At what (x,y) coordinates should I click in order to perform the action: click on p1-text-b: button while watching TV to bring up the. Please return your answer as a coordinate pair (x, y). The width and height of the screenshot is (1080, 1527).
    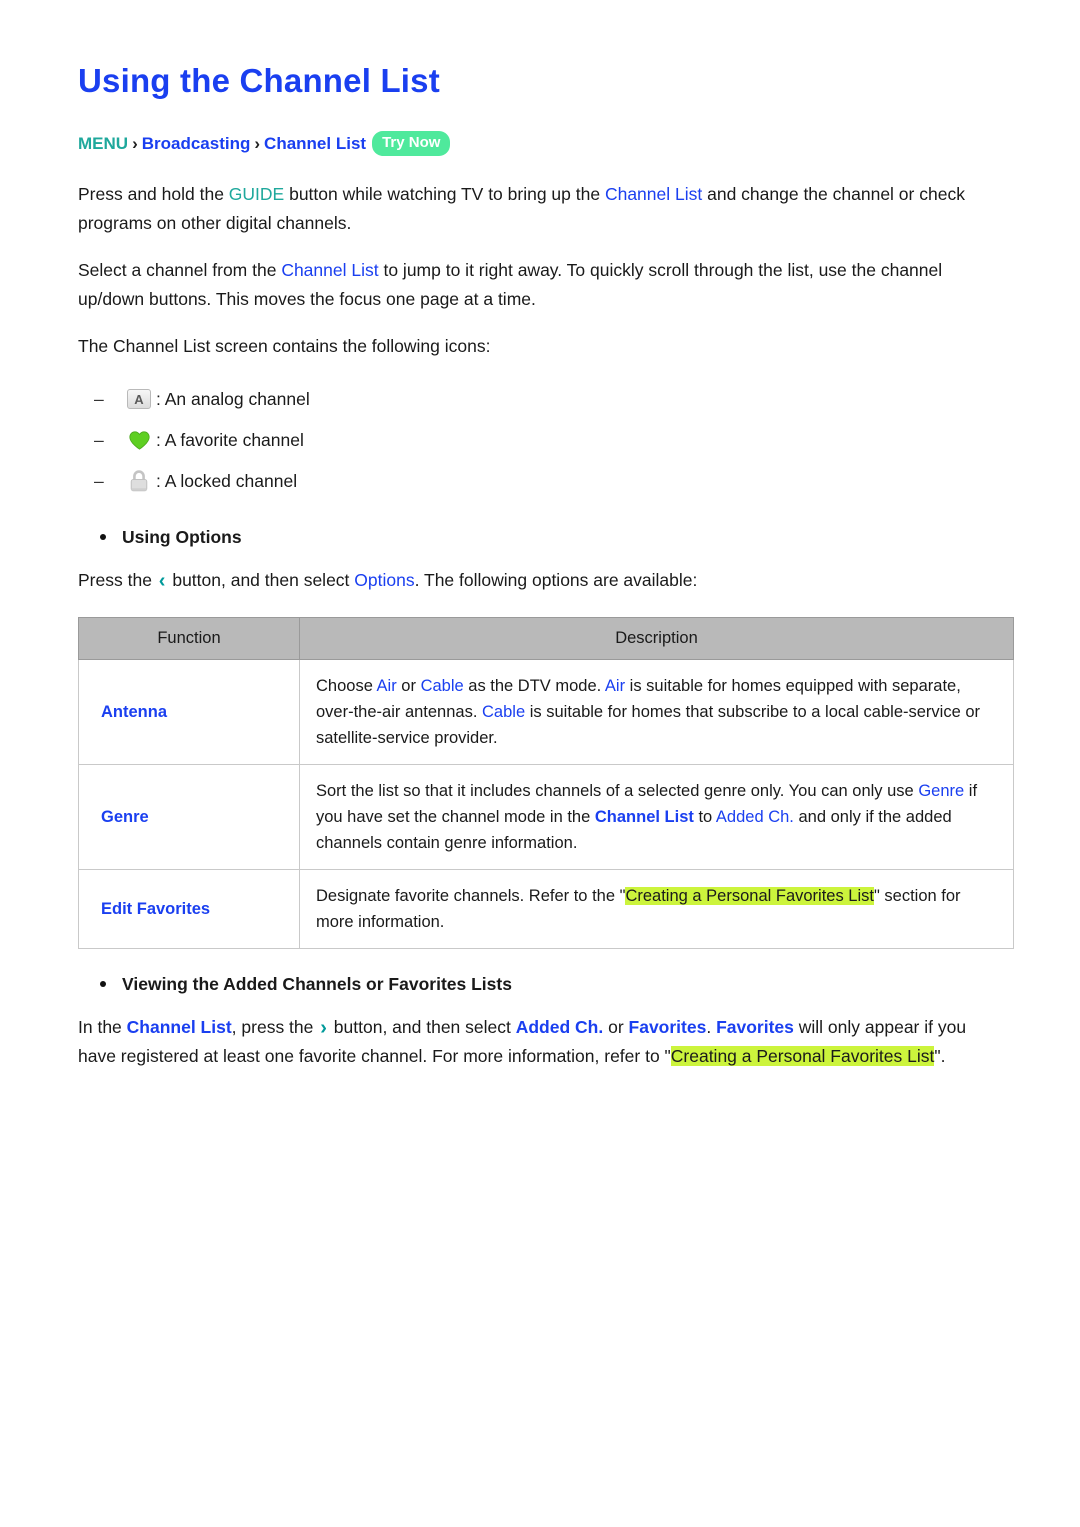
    Looking at the image, I should click on (444, 193).